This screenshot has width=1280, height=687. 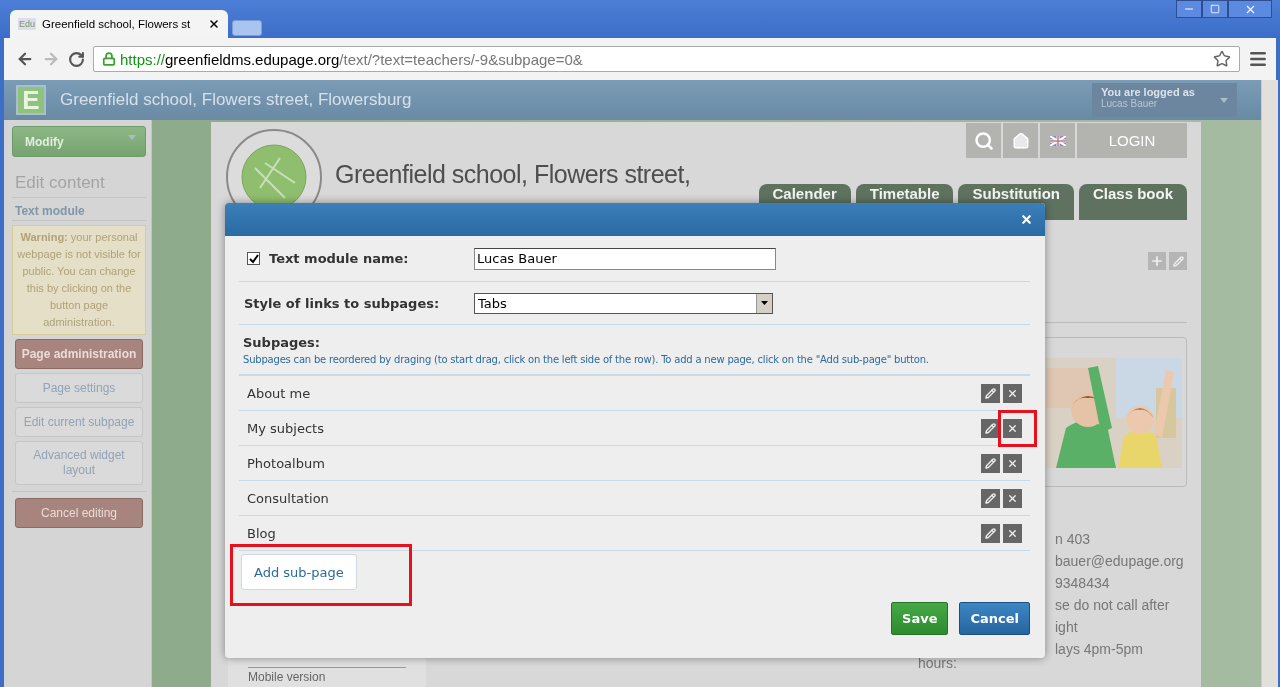 I want to click on reload-icon, so click(x=76, y=59).